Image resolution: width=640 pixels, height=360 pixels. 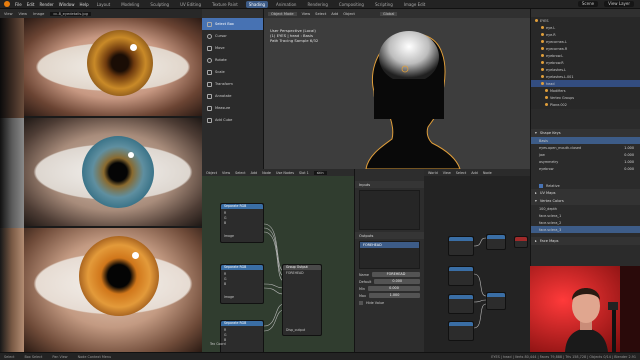 What do you see at coordinates (397, 281) in the screenshot?
I see `default-field: 0.000` at bounding box center [397, 281].